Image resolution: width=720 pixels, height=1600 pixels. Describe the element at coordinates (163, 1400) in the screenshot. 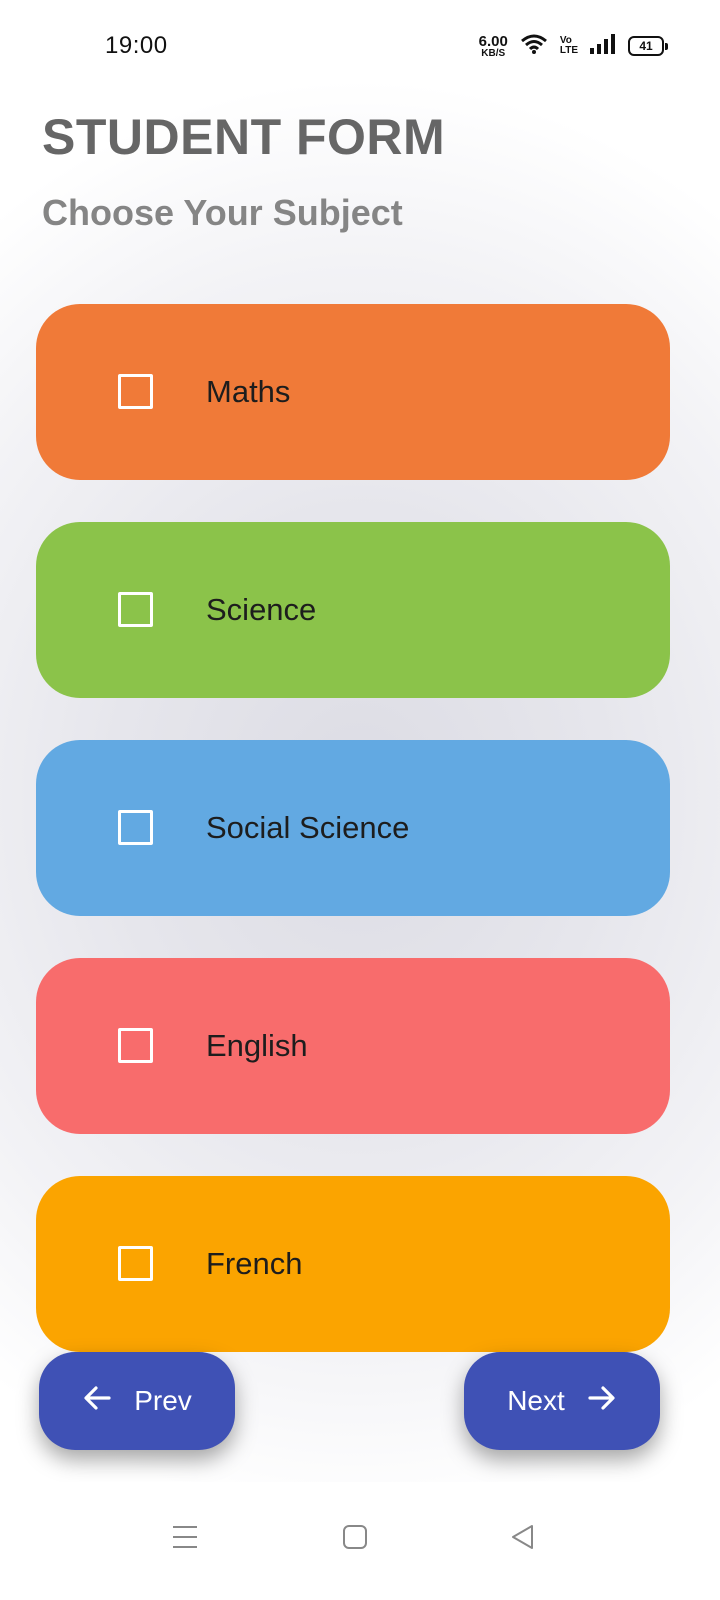

I see `prev-button-label: Prev` at that location.